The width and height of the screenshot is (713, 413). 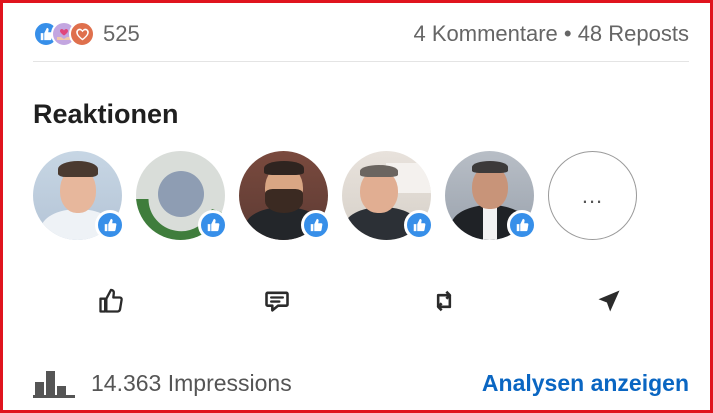 I want to click on repost-icon, so click(x=444, y=301).